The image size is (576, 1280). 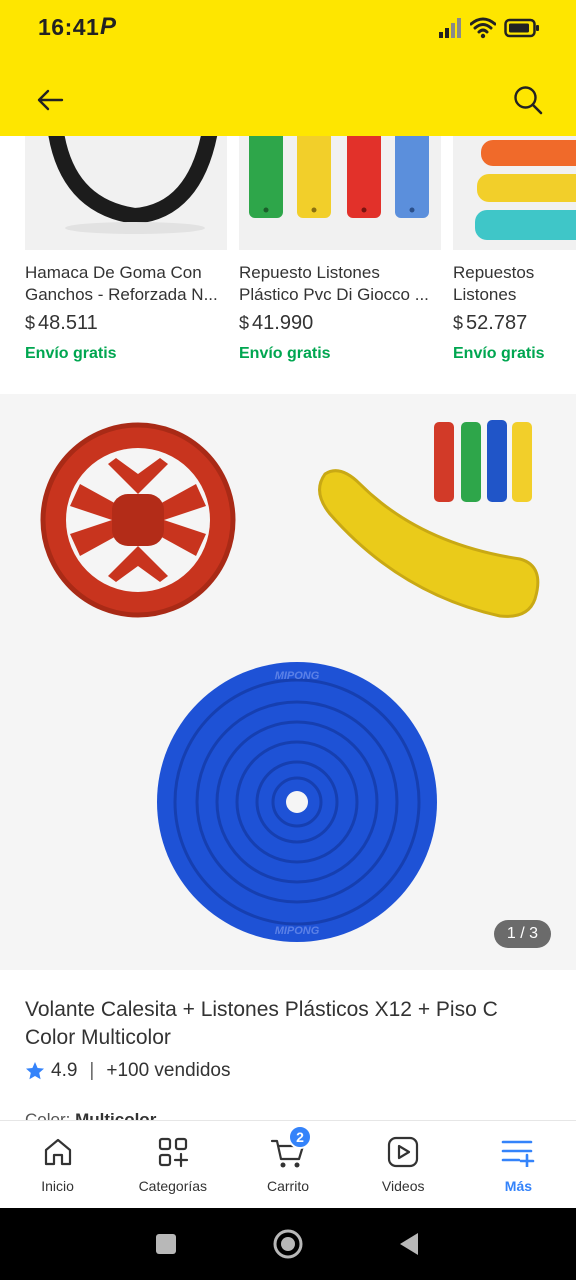 I want to click on nav-item-mas: Más, so click(x=518, y=1164).